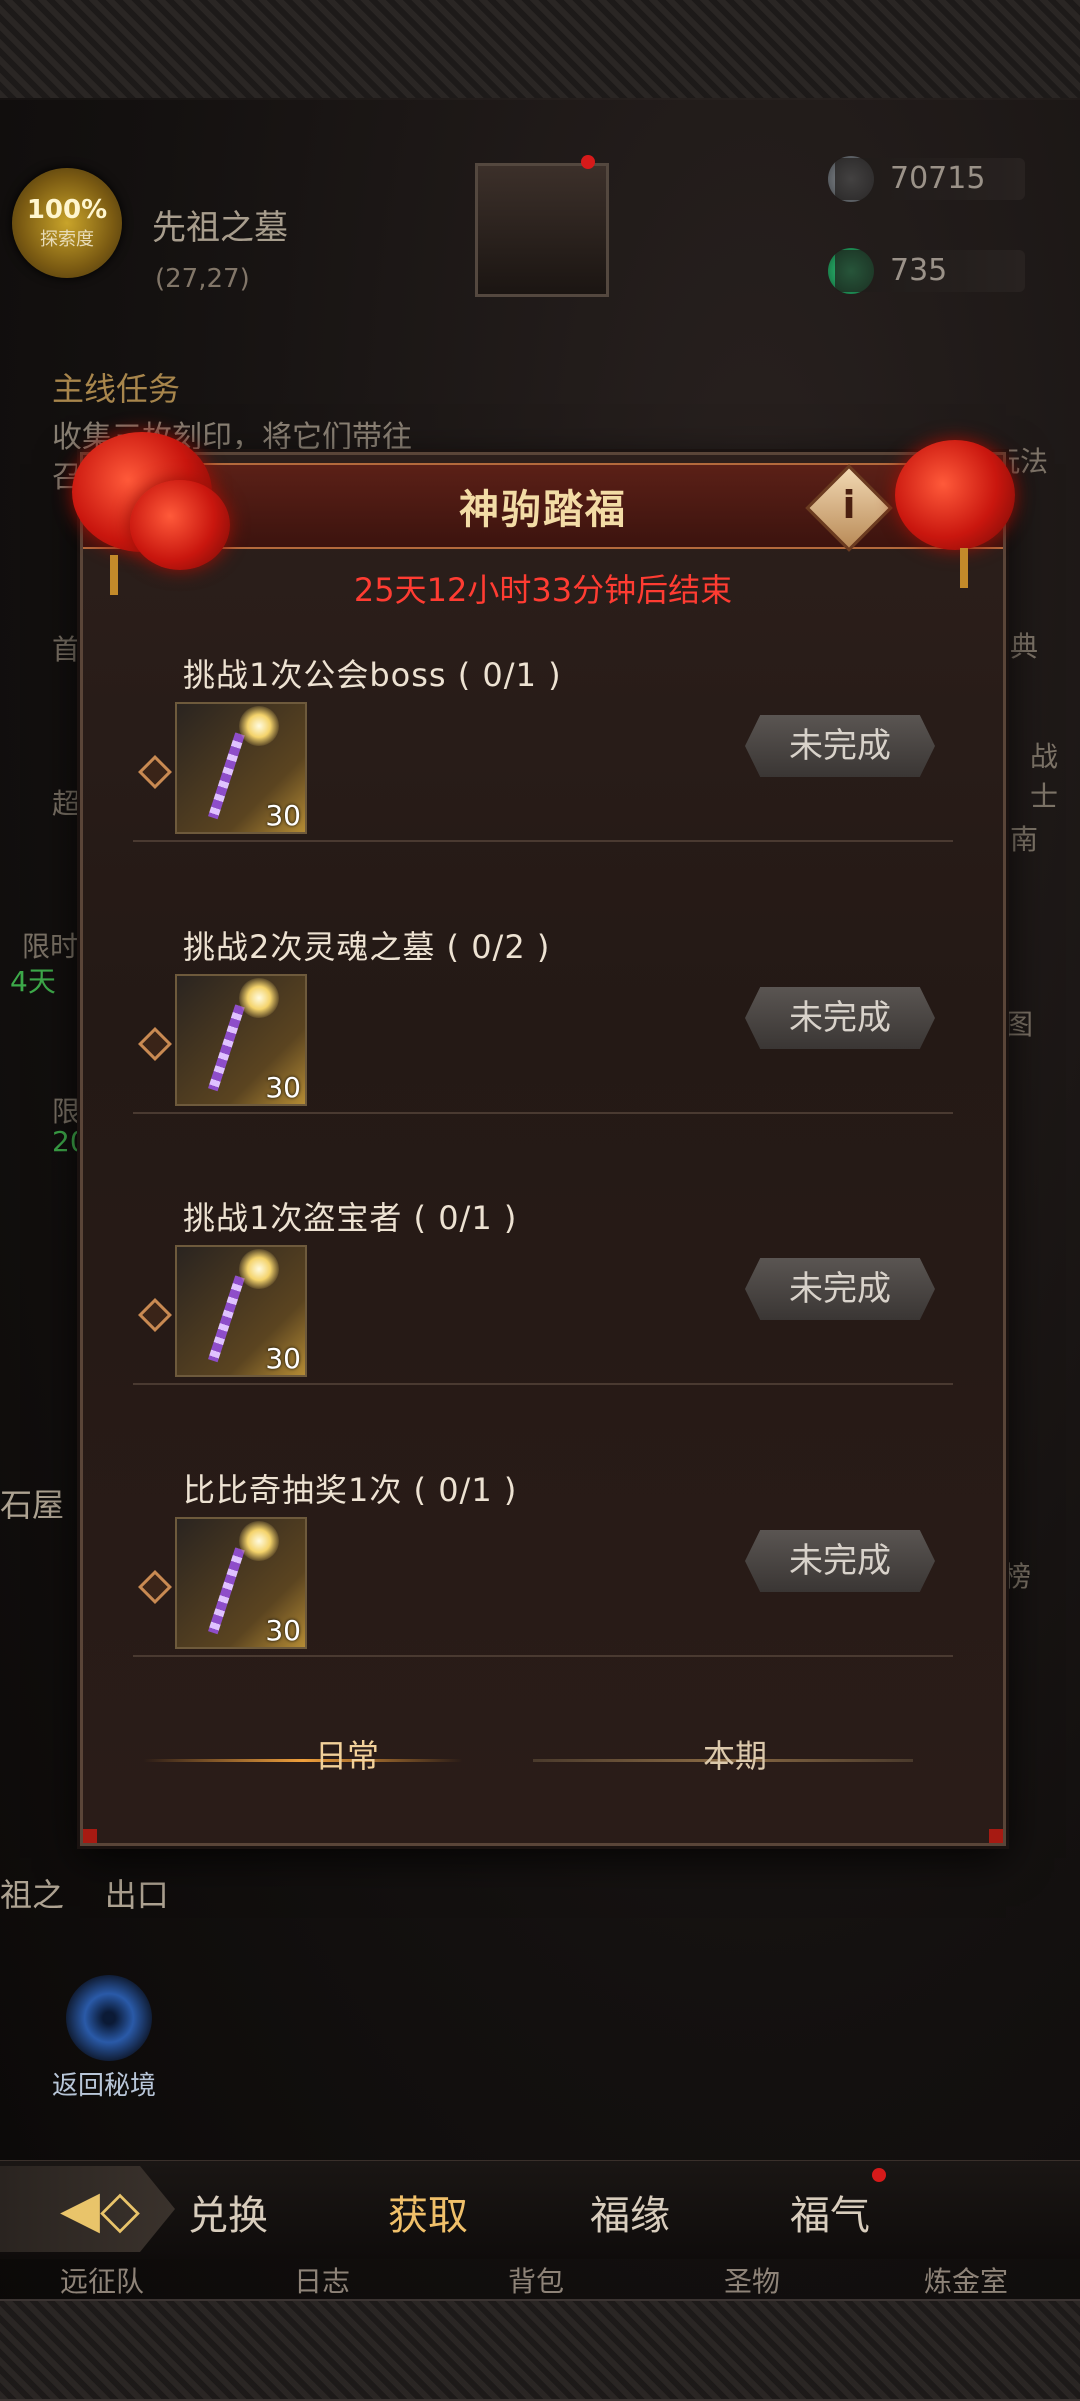 The width and height of the screenshot is (1080, 2401). Describe the element at coordinates (228, 2212) in the screenshot. I see `tab-exchange: 兑换` at that location.